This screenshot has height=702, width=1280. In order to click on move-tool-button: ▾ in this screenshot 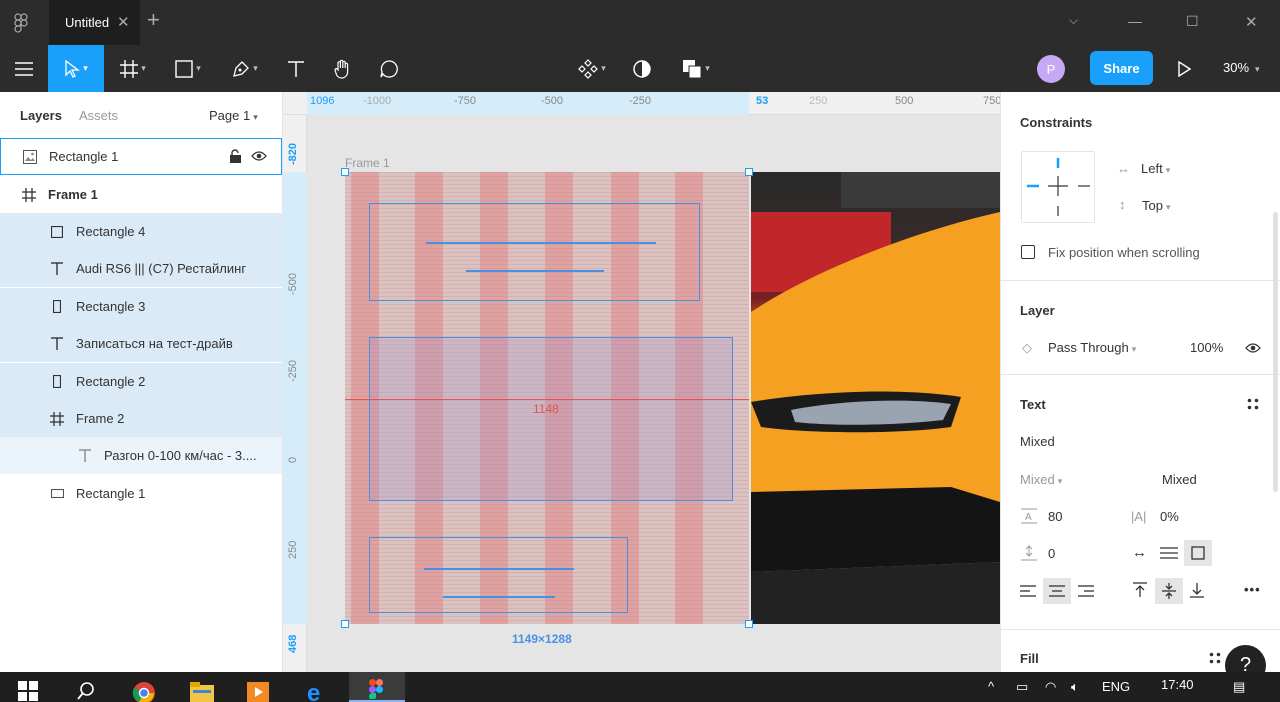, I will do `click(76, 68)`.